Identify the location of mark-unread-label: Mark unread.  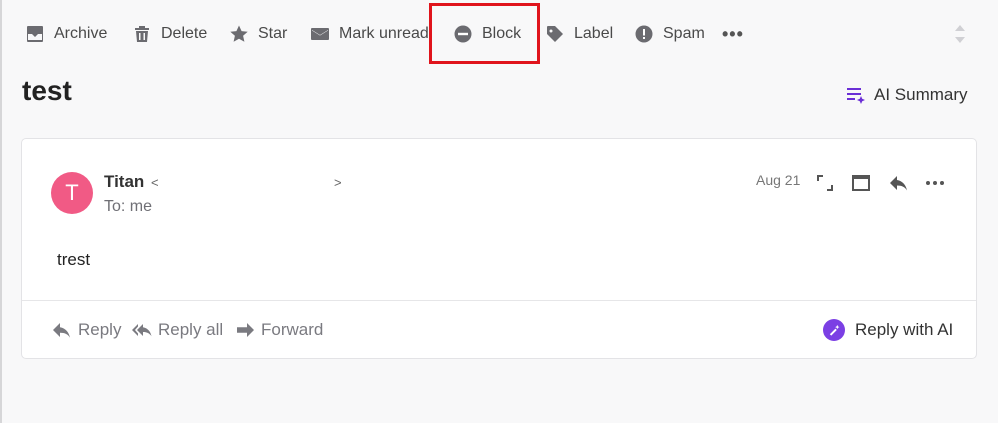
(384, 33).